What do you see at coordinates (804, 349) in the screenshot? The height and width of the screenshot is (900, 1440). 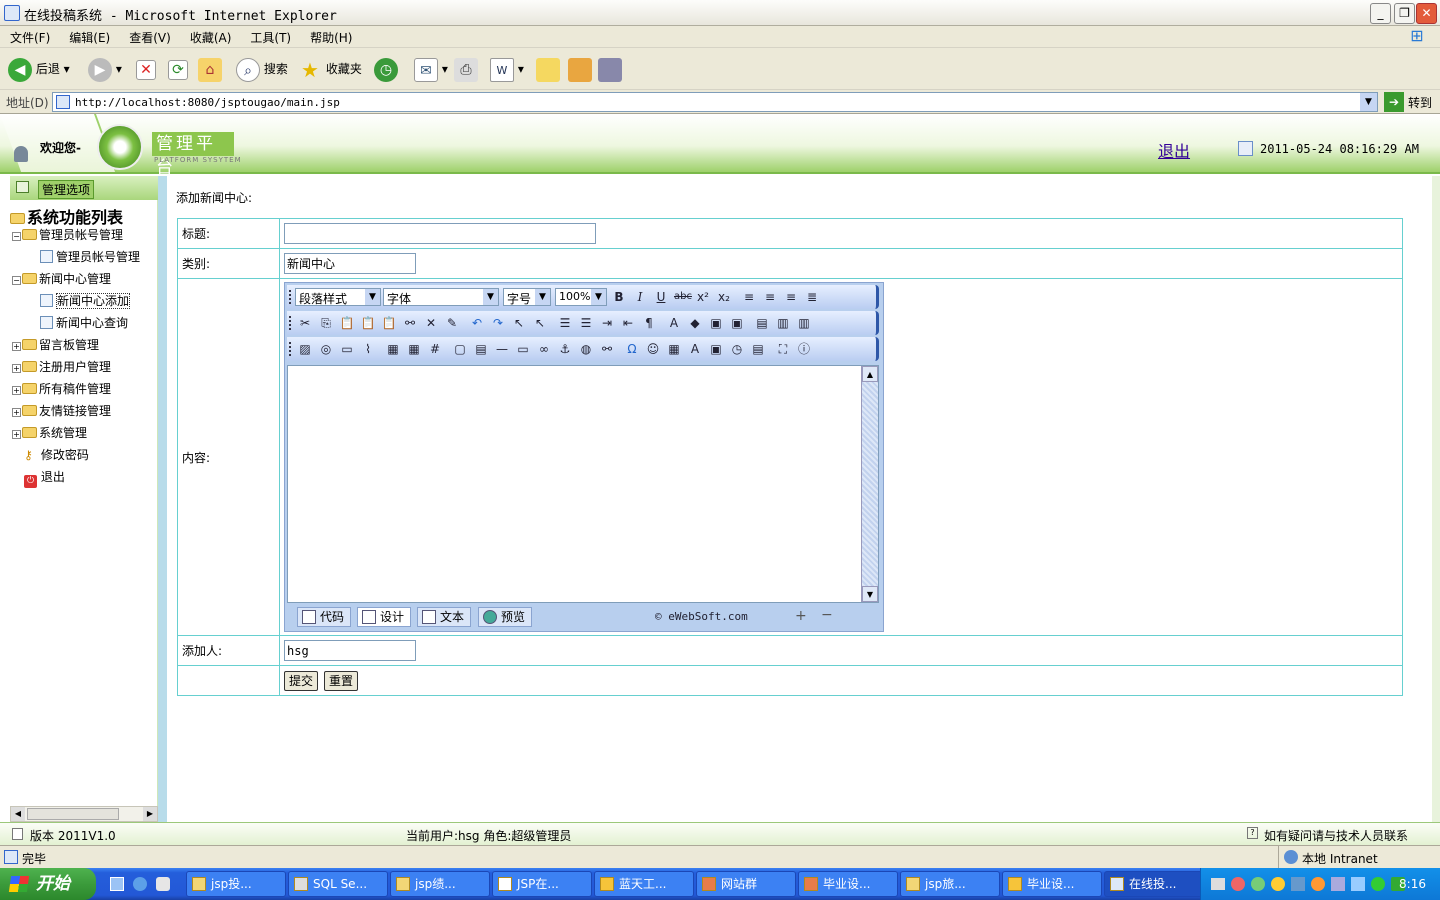 I see `about-icon: ⓘ` at bounding box center [804, 349].